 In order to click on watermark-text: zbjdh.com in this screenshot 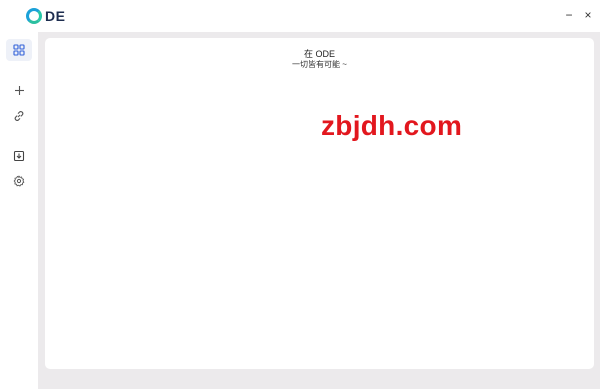, I will do `click(392, 125)`.